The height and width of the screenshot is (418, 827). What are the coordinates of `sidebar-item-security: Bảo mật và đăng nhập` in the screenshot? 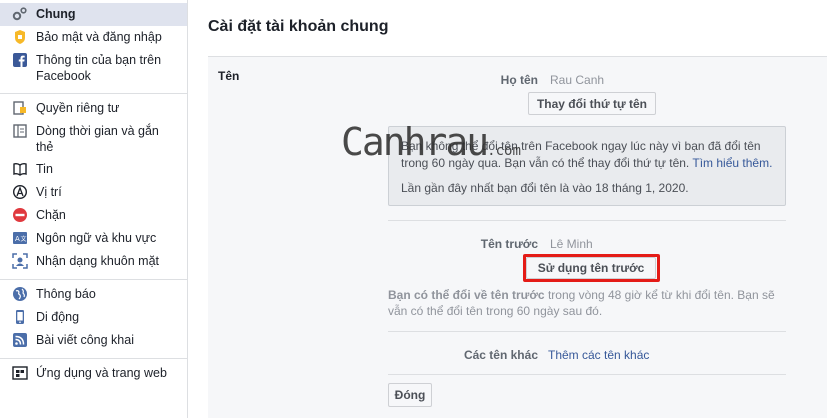 It's located at (93, 37).